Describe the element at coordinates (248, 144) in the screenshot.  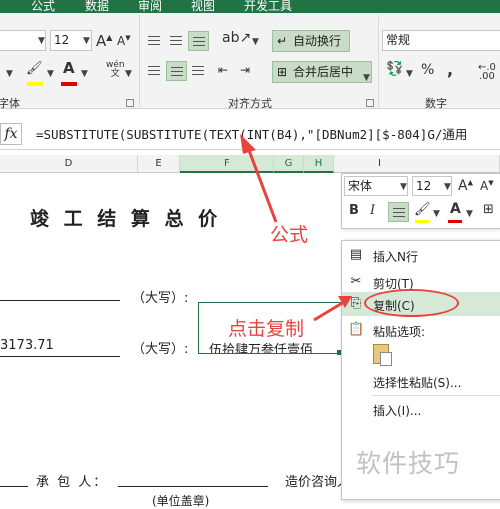
I see `annotation-arrowhead-formula` at that location.